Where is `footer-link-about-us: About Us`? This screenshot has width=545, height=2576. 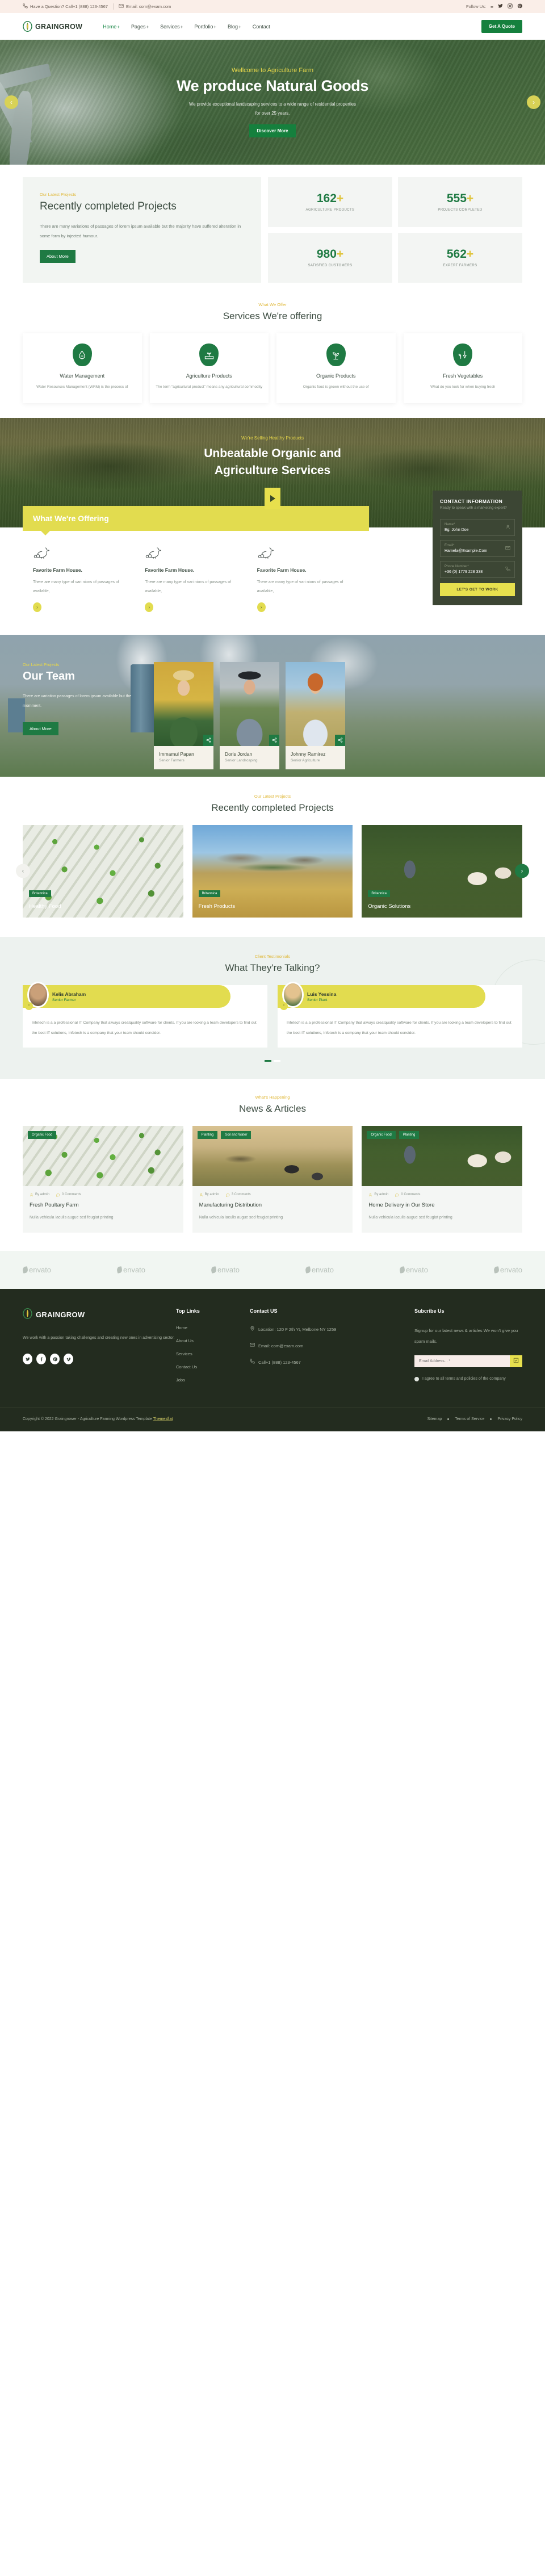 footer-link-about-us: About Us is located at coordinates (213, 1340).